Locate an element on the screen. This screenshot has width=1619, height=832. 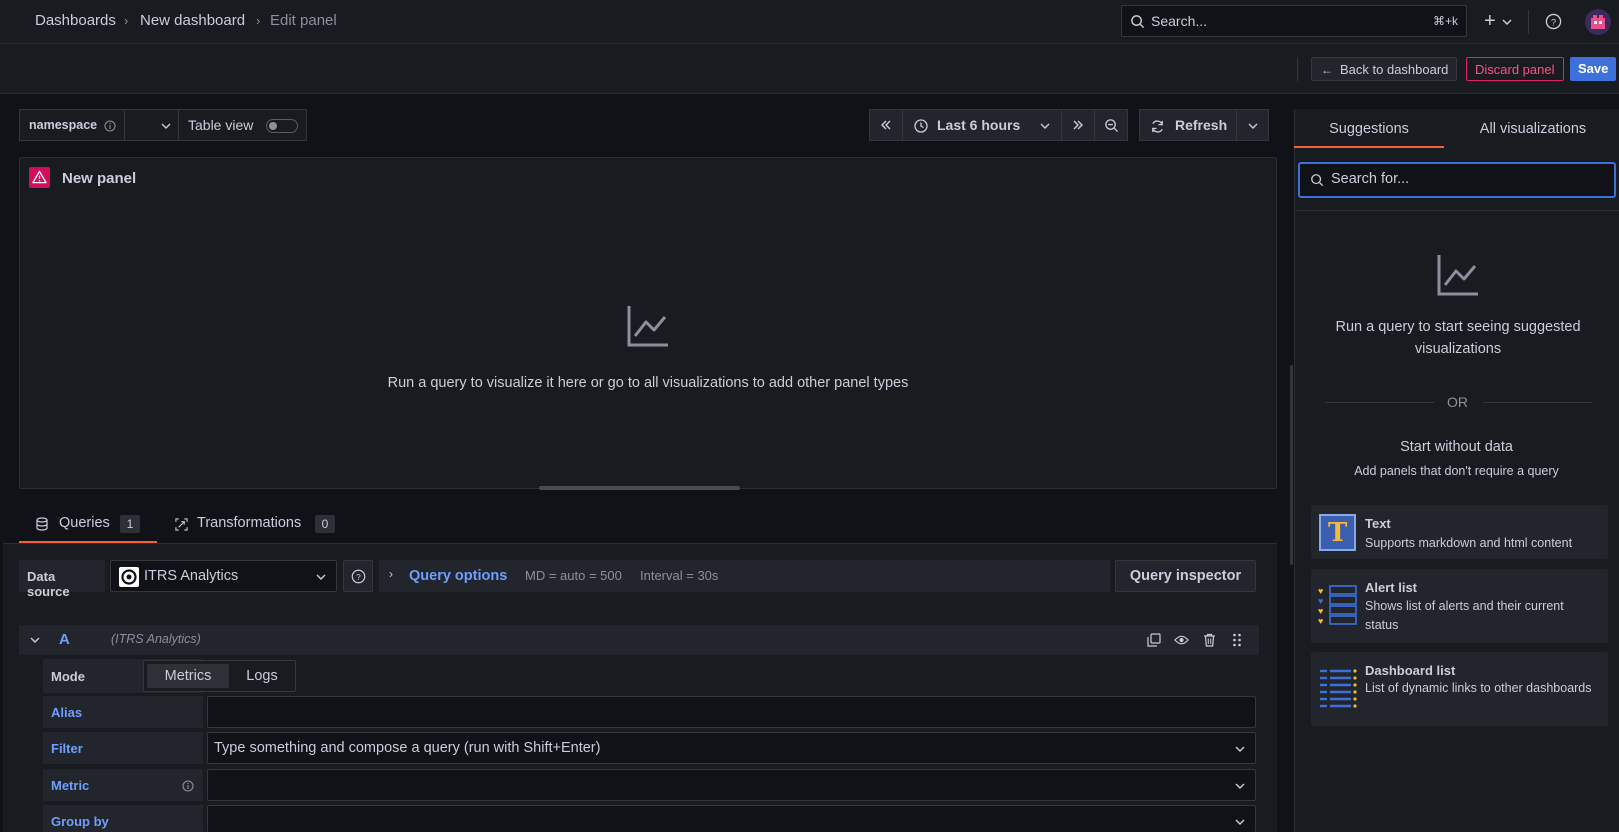
toggle-knob is located at coordinates (273, 126).